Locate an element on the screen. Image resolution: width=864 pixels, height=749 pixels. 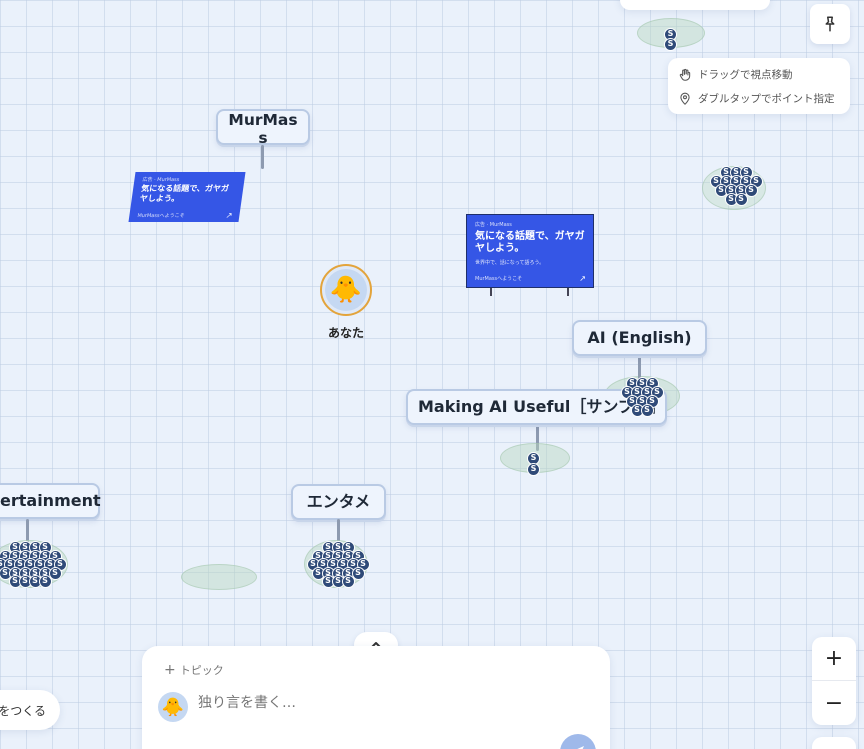
location-pin-icon is located at coordinates (685, 98).